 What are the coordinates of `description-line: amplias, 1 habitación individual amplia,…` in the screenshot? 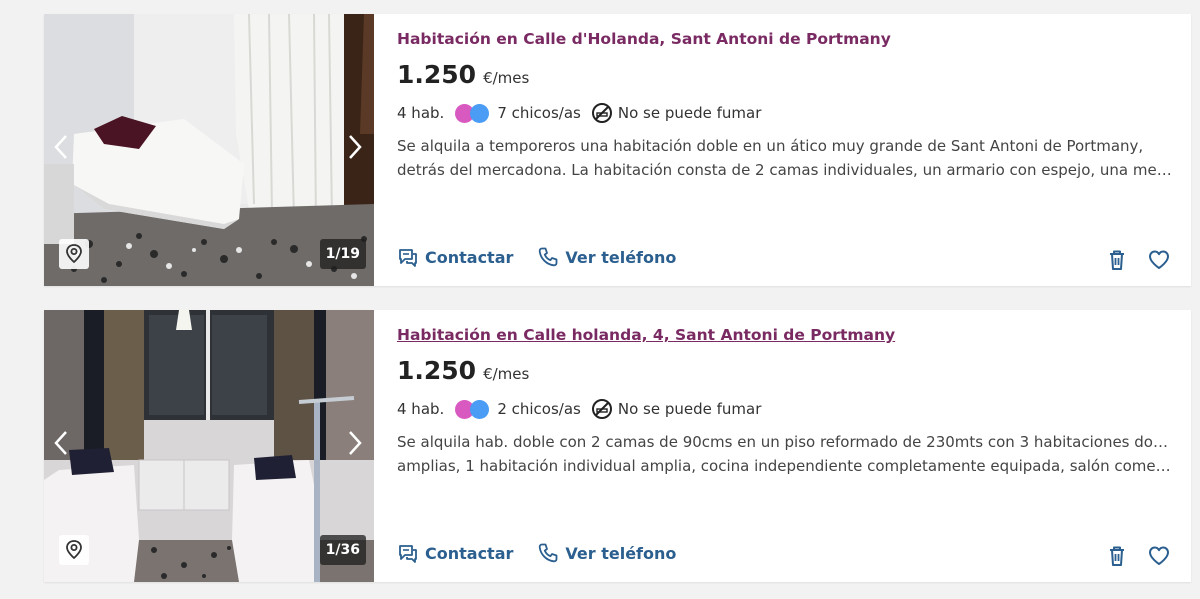 It's located at (787, 466).